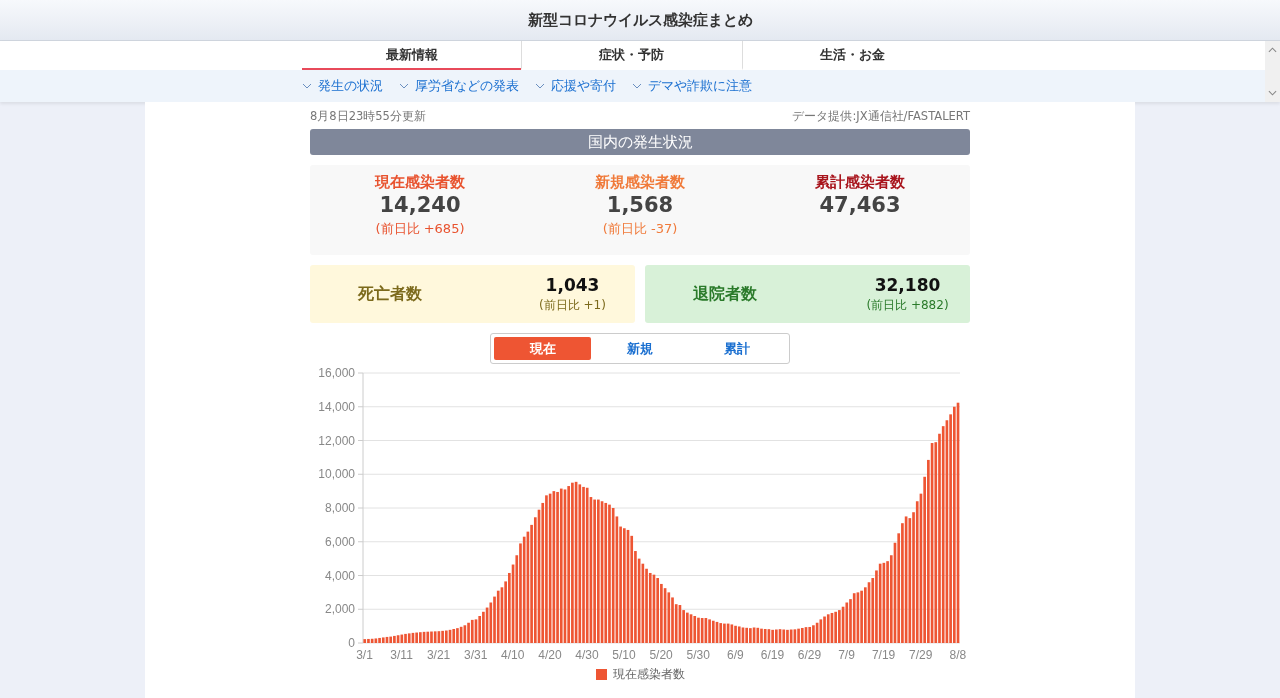 This screenshot has height=698, width=1280. What do you see at coordinates (420, 205) in the screenshot?
I see `stat-value: 14,240` at bounding box center [420, 205].